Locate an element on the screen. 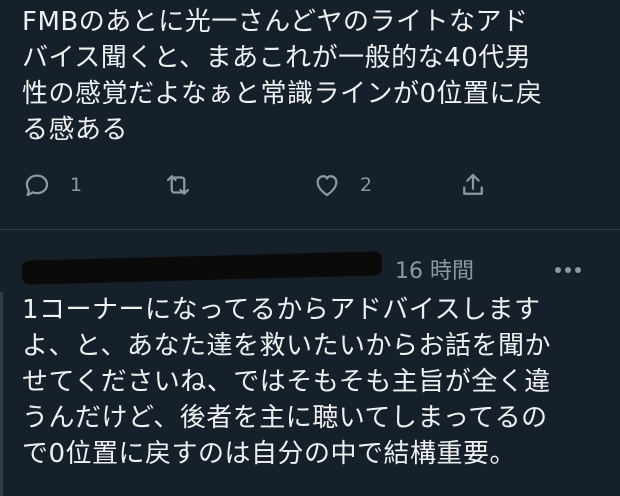  timestamp: 16 時間 is located at coordinates (434, 271).